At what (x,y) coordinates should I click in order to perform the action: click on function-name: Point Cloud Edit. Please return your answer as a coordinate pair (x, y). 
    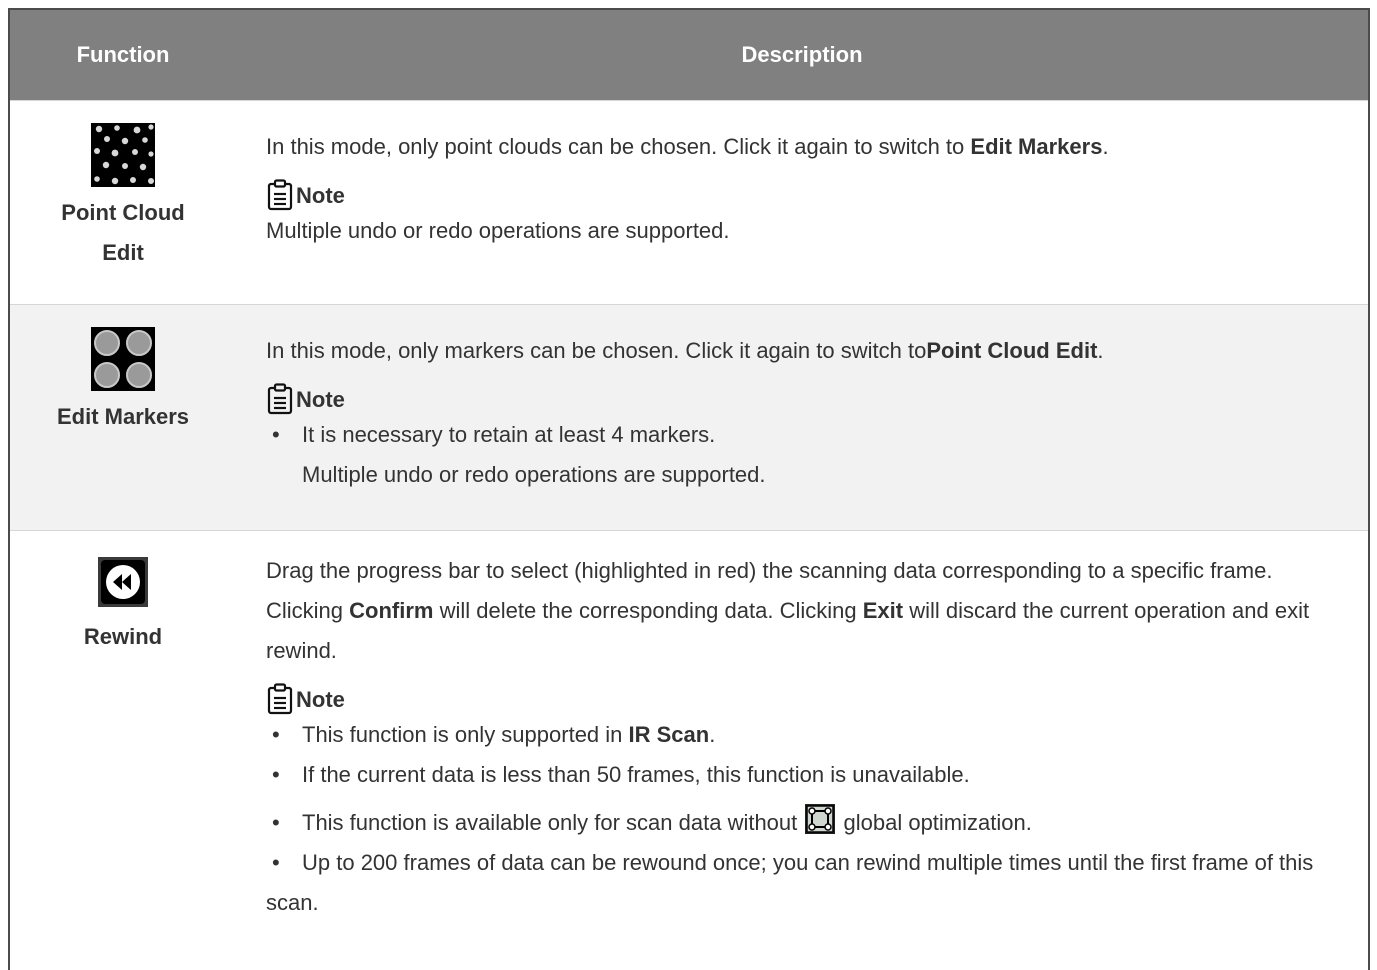
    Looking at the image, I should click on (123, 232).